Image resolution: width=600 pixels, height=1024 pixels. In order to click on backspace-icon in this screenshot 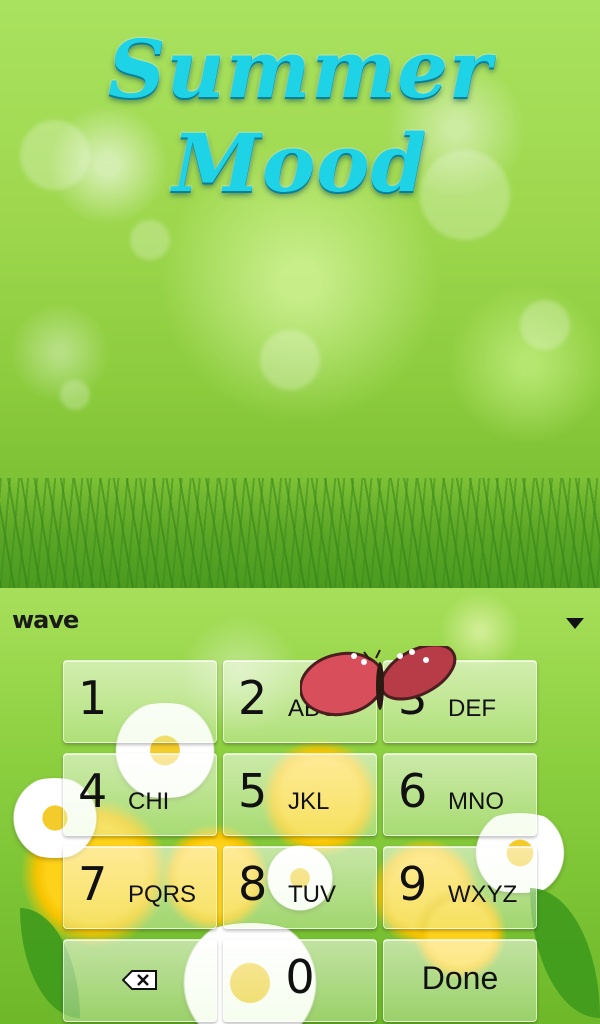, I will do `click(139, 980)`.